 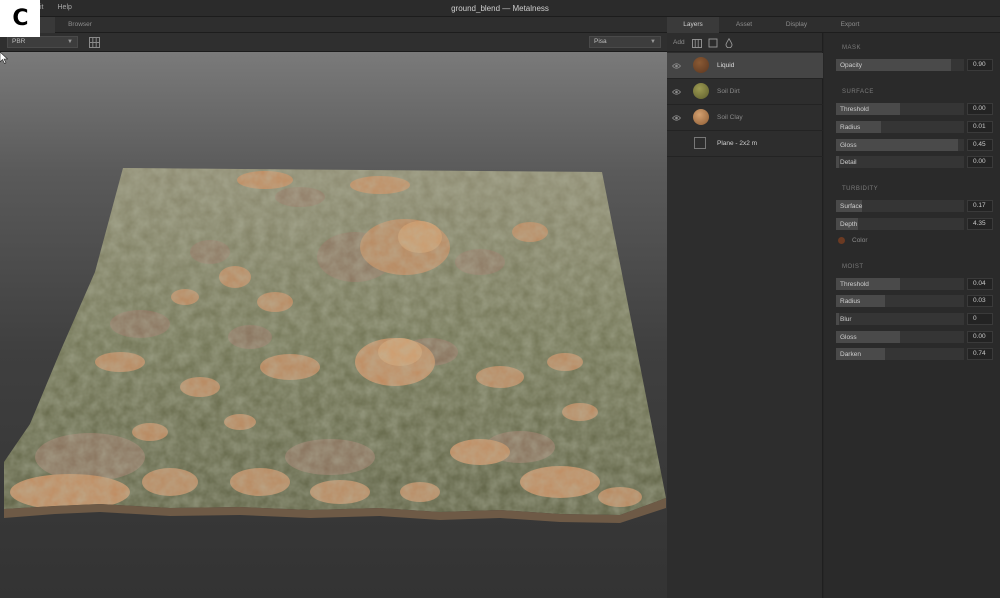 What do you see at coordinates (697, 43) in the screenshot?
I see `add-material-icon` at bounding box center [697, 43].